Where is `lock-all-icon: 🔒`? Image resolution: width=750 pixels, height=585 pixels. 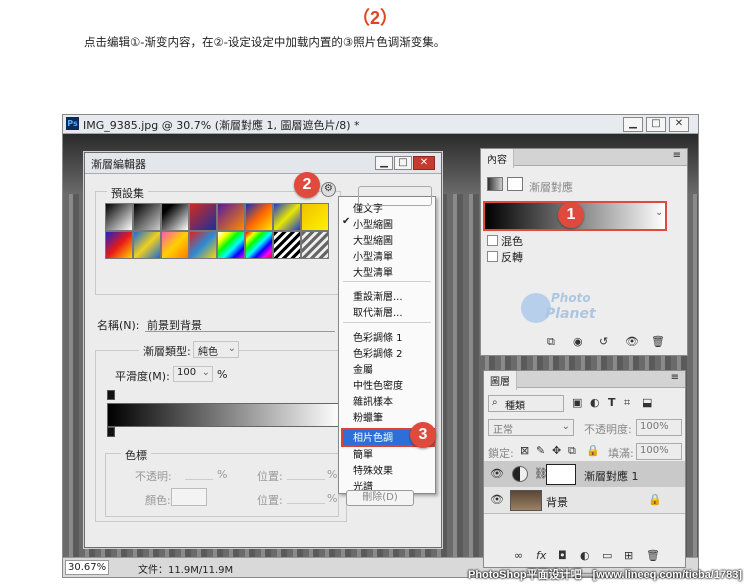 lock-all-icon: 🔒 is located at coordinates (593, 450).